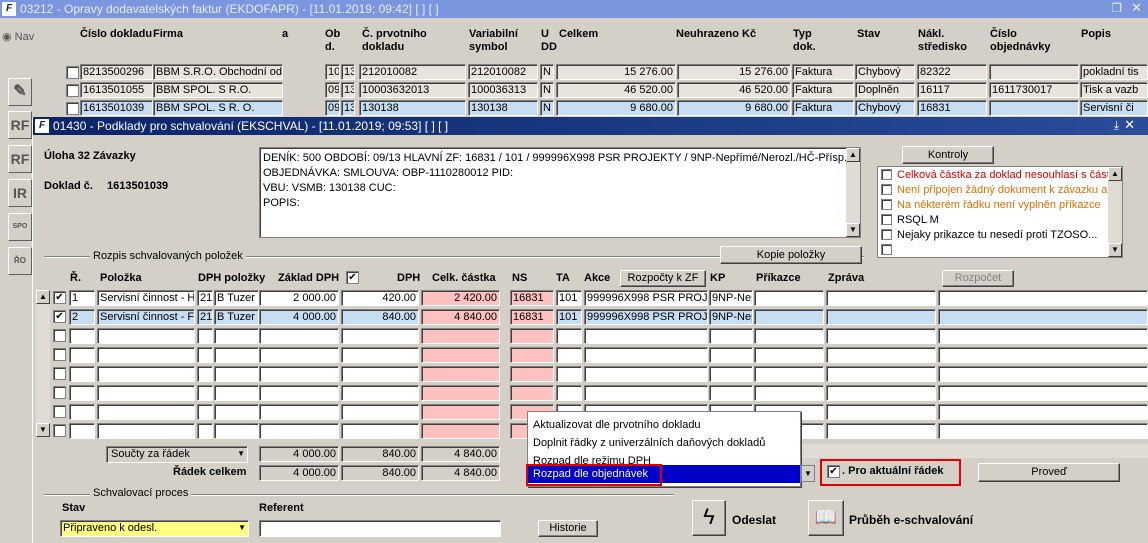  Describe the element at coordinates (568, 528) in the screenshot. I see `historie-button: Historie` at that location.